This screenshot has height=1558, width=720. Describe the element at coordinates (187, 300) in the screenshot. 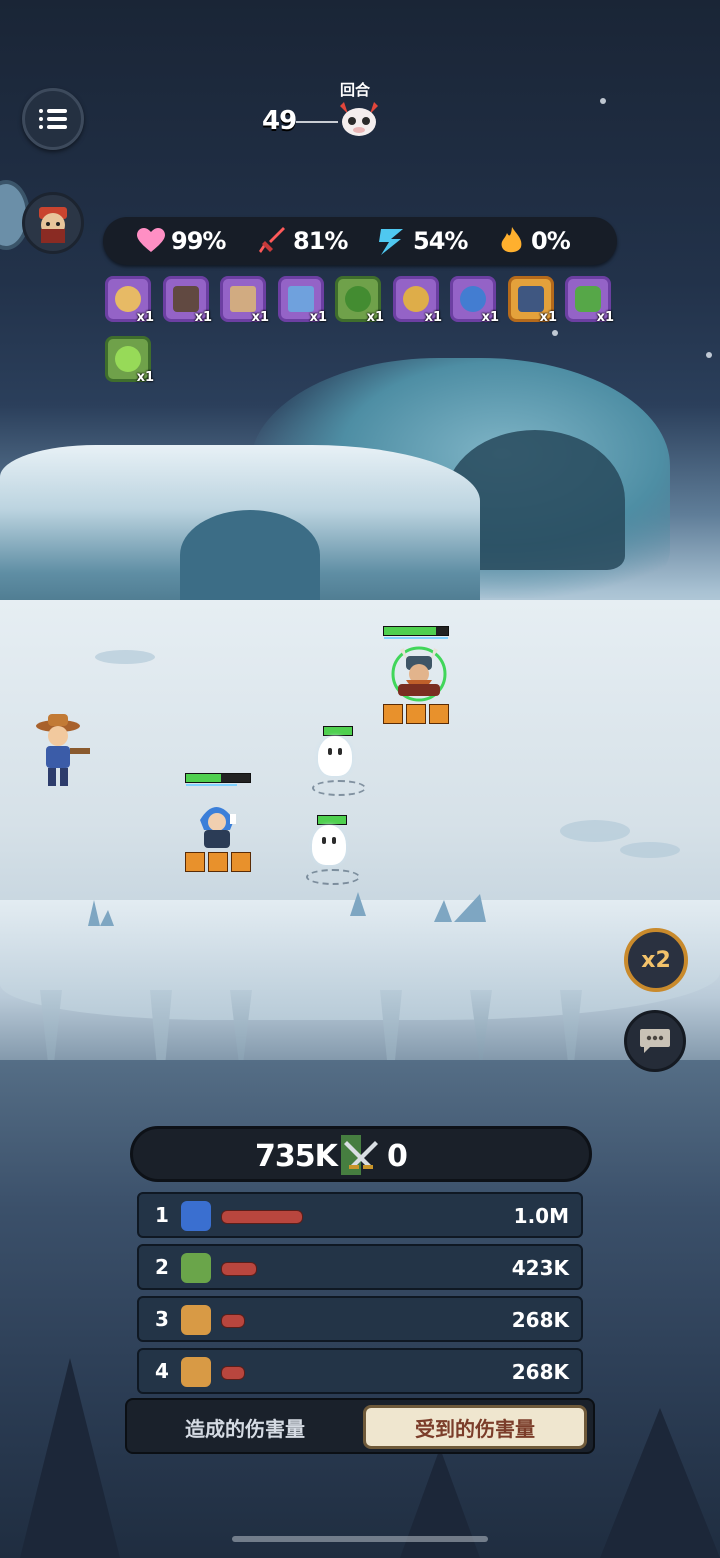

I see `item-chest: x1` at that location.